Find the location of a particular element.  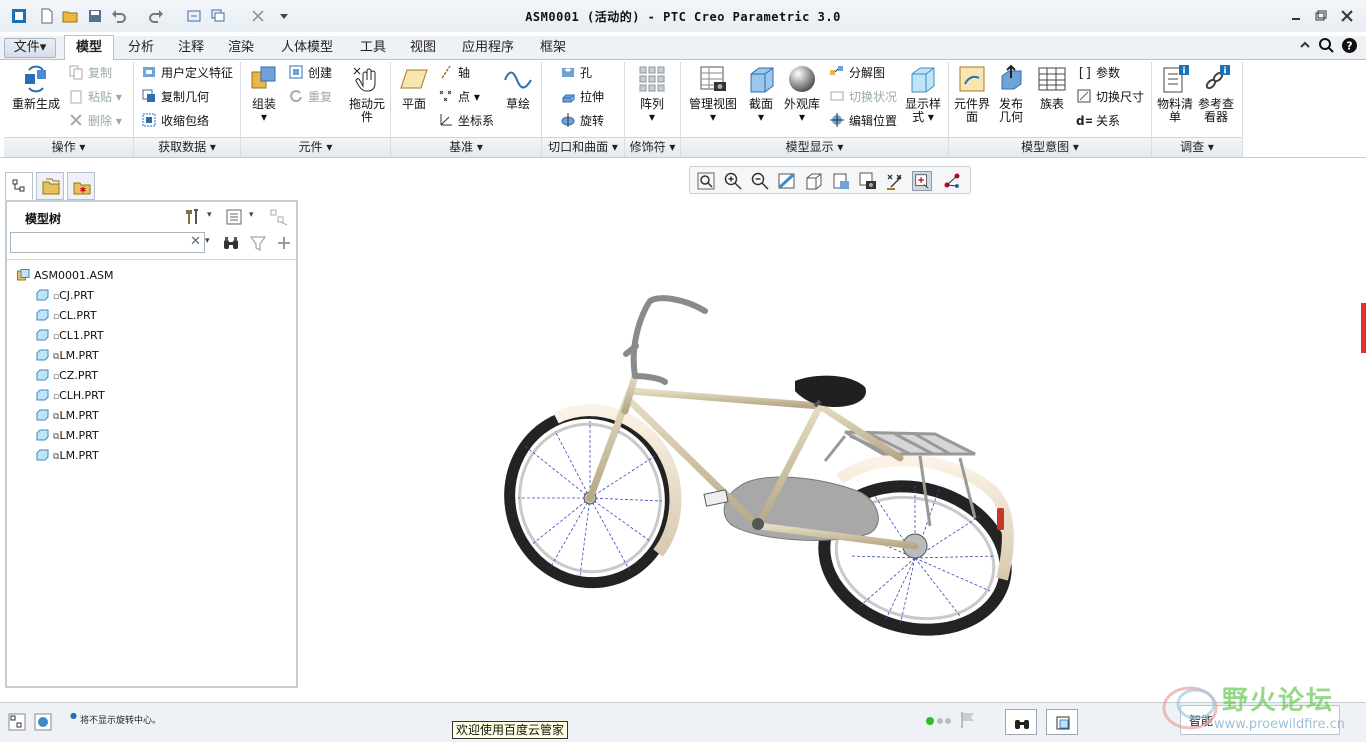

tab-render: 渲染 is located at coordinates (241, 48).